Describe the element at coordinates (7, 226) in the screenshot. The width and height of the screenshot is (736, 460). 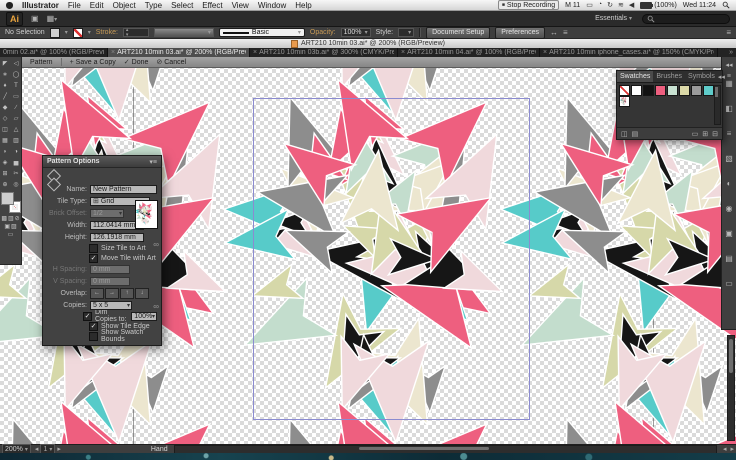
I see `draw-normal-icon: ▣` at that location.